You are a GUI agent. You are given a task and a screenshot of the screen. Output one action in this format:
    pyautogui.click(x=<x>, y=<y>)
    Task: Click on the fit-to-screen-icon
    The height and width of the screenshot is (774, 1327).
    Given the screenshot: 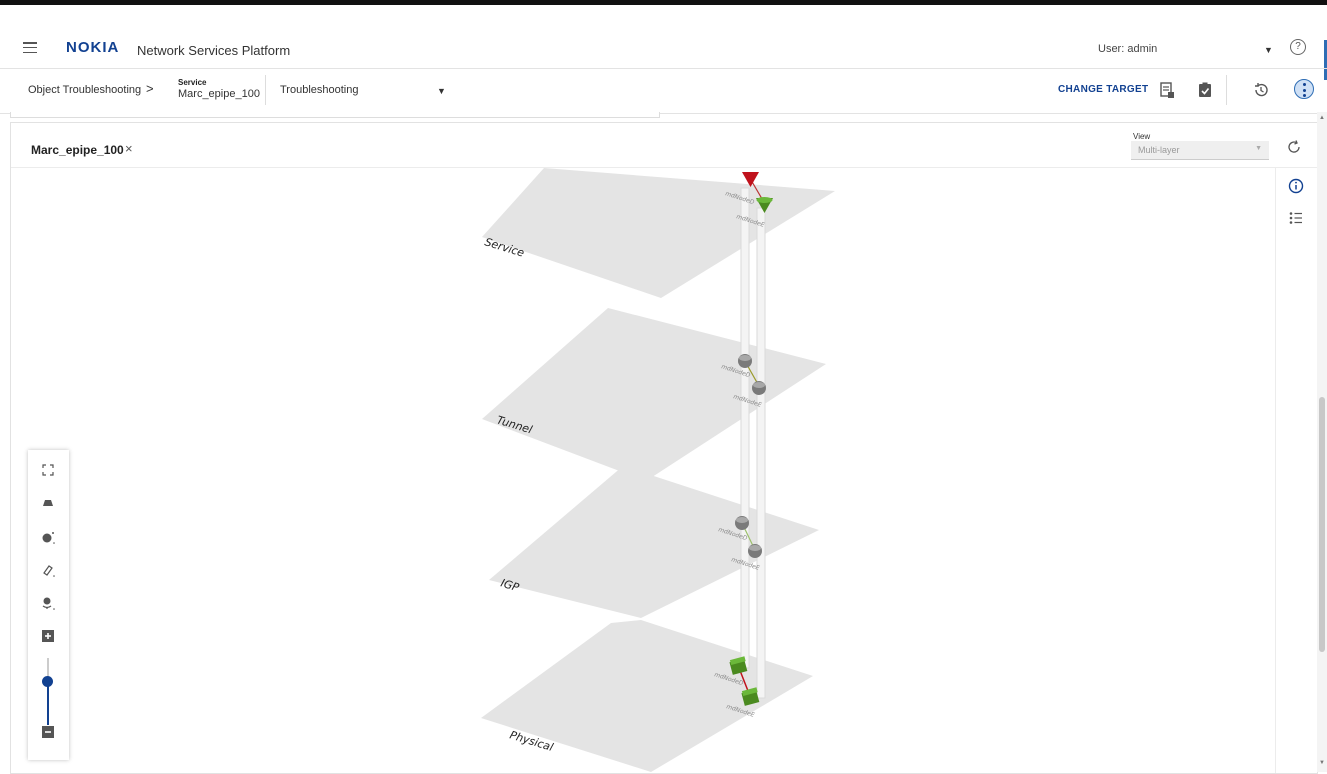 What is the action you would take?
    pyautogui.click(x=48, y=470)
    